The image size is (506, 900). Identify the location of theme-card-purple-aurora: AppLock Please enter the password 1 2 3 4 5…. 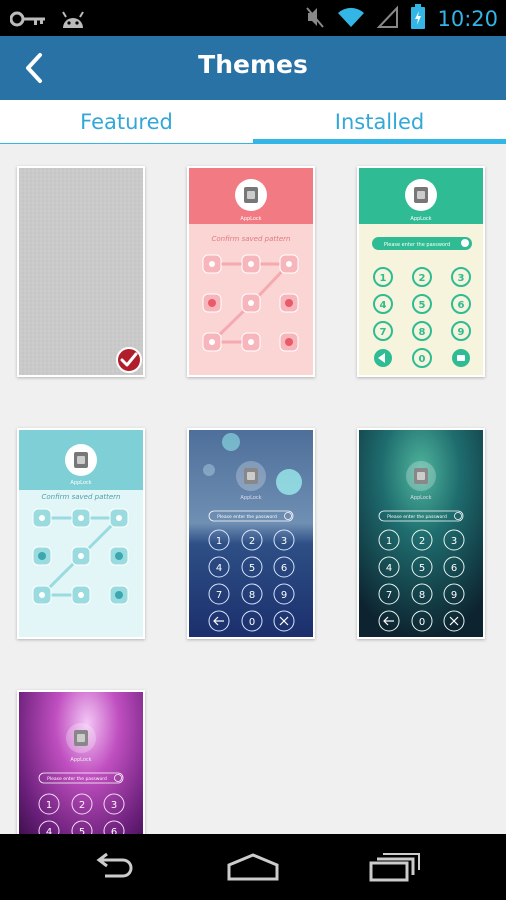
(81, 762).